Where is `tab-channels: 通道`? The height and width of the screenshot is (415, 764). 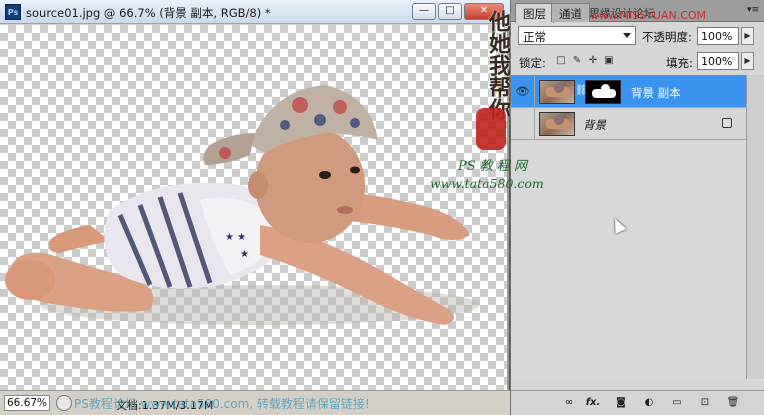 tab-channels: 通道 is located at coordinates (570, 12).